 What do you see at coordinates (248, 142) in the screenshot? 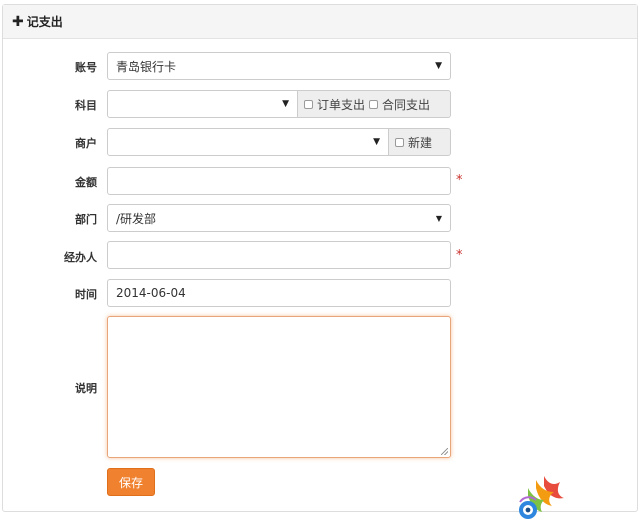
I see `merchant-select: ▼` at bounding box center [248, 142].